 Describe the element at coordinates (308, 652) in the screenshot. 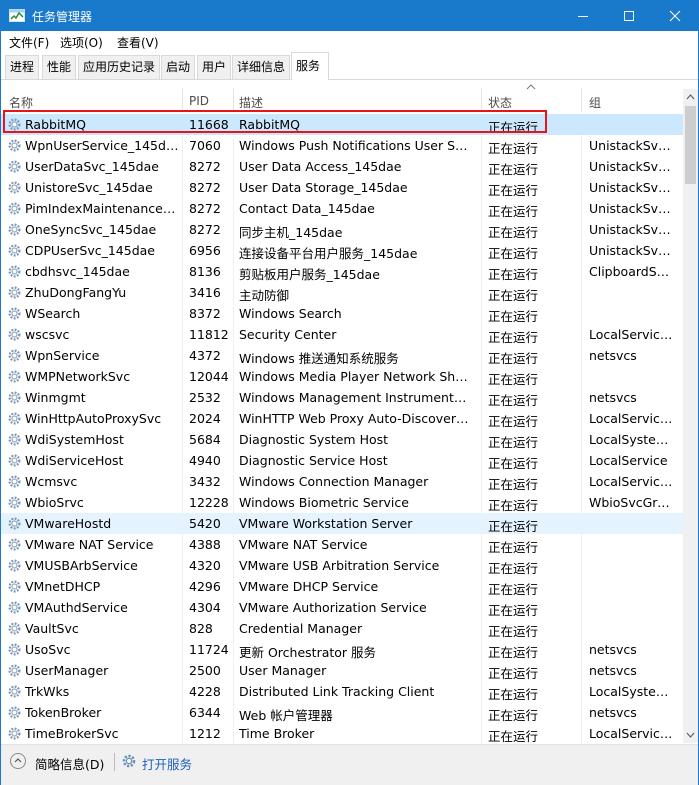

I see `service-description: 更新 Orchestrator 服务` at that location.